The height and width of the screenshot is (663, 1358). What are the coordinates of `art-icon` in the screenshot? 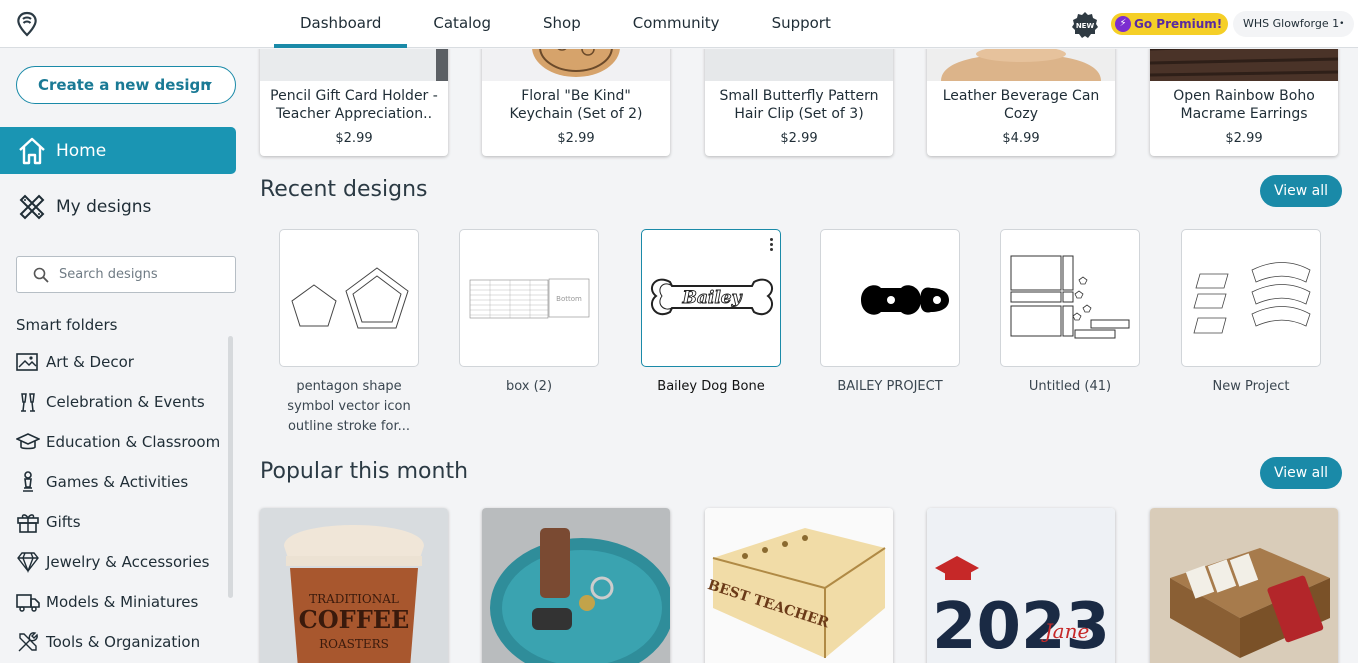 It's located at (28, 362).